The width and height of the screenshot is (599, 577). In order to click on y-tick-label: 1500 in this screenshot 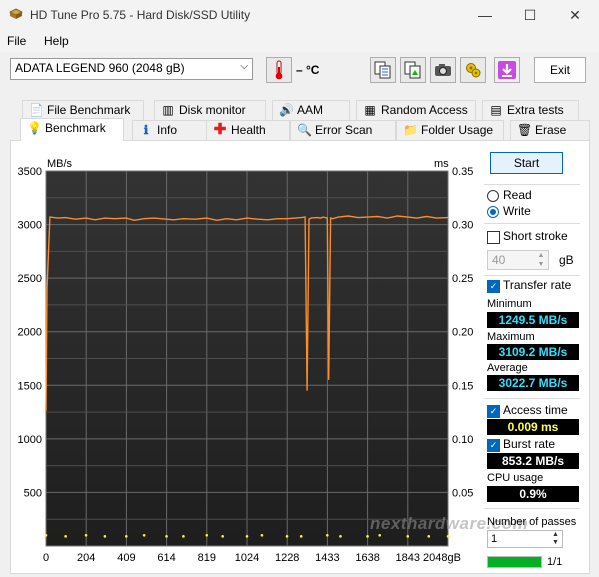, I will do `click(30, 386)`.